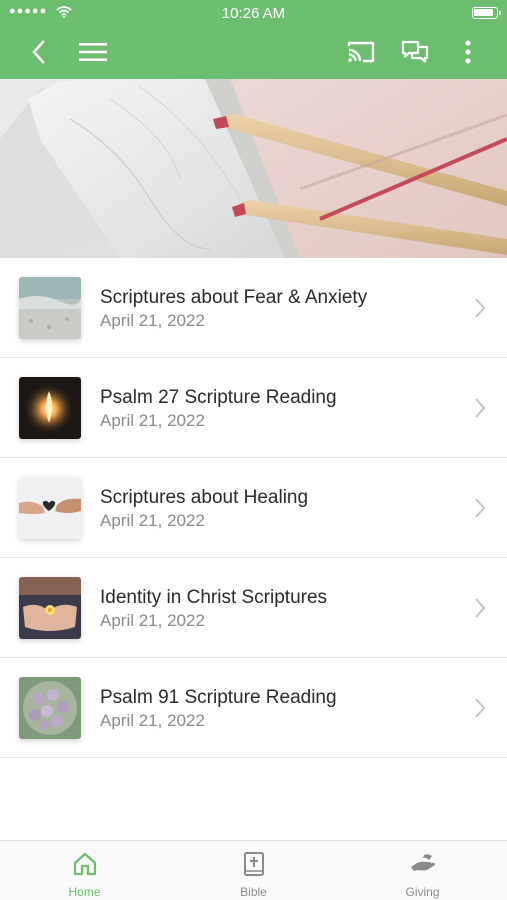 This screenshot has height=900, width=507. I want to click on chat-bubbles-icon, so click(415, 51).